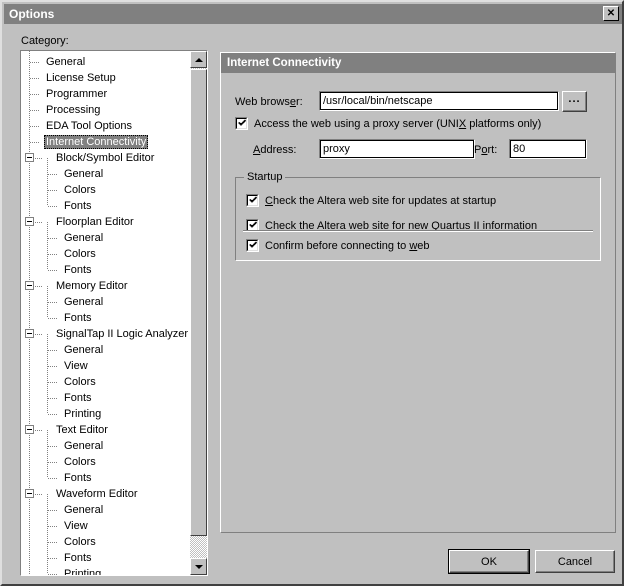 The image size is (624, 586). What do you see at coordinates (418, 231) in the screenshot?
I see `startup-separator` at bounding box center [418, 231].